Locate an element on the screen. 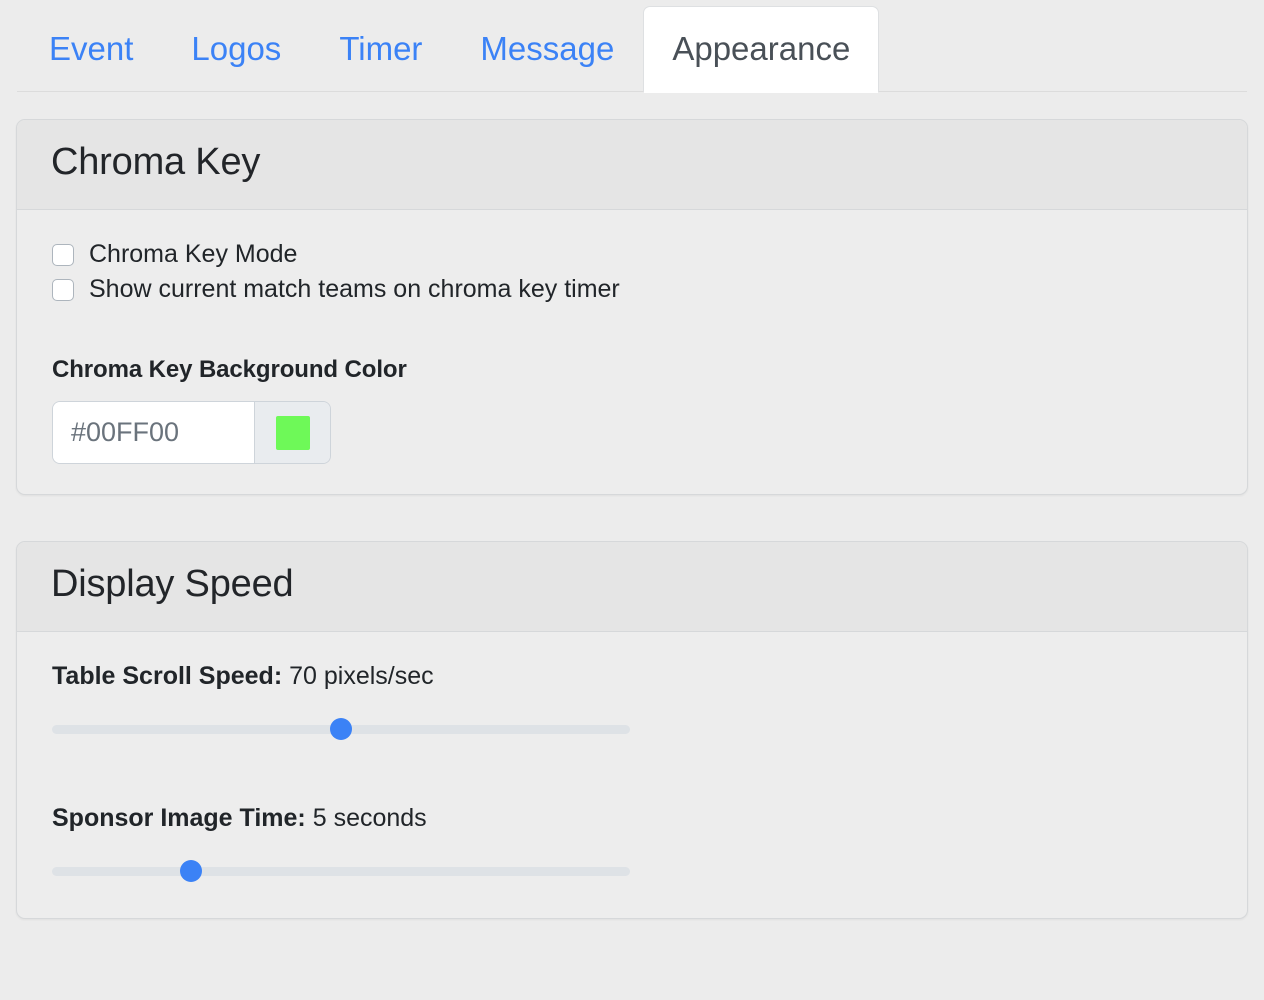 Image resolution: width=1264 pixels, height=1000 pixels. chroma-key-mode-label: Chroma Key Mode is located at coordinates (193, 254).